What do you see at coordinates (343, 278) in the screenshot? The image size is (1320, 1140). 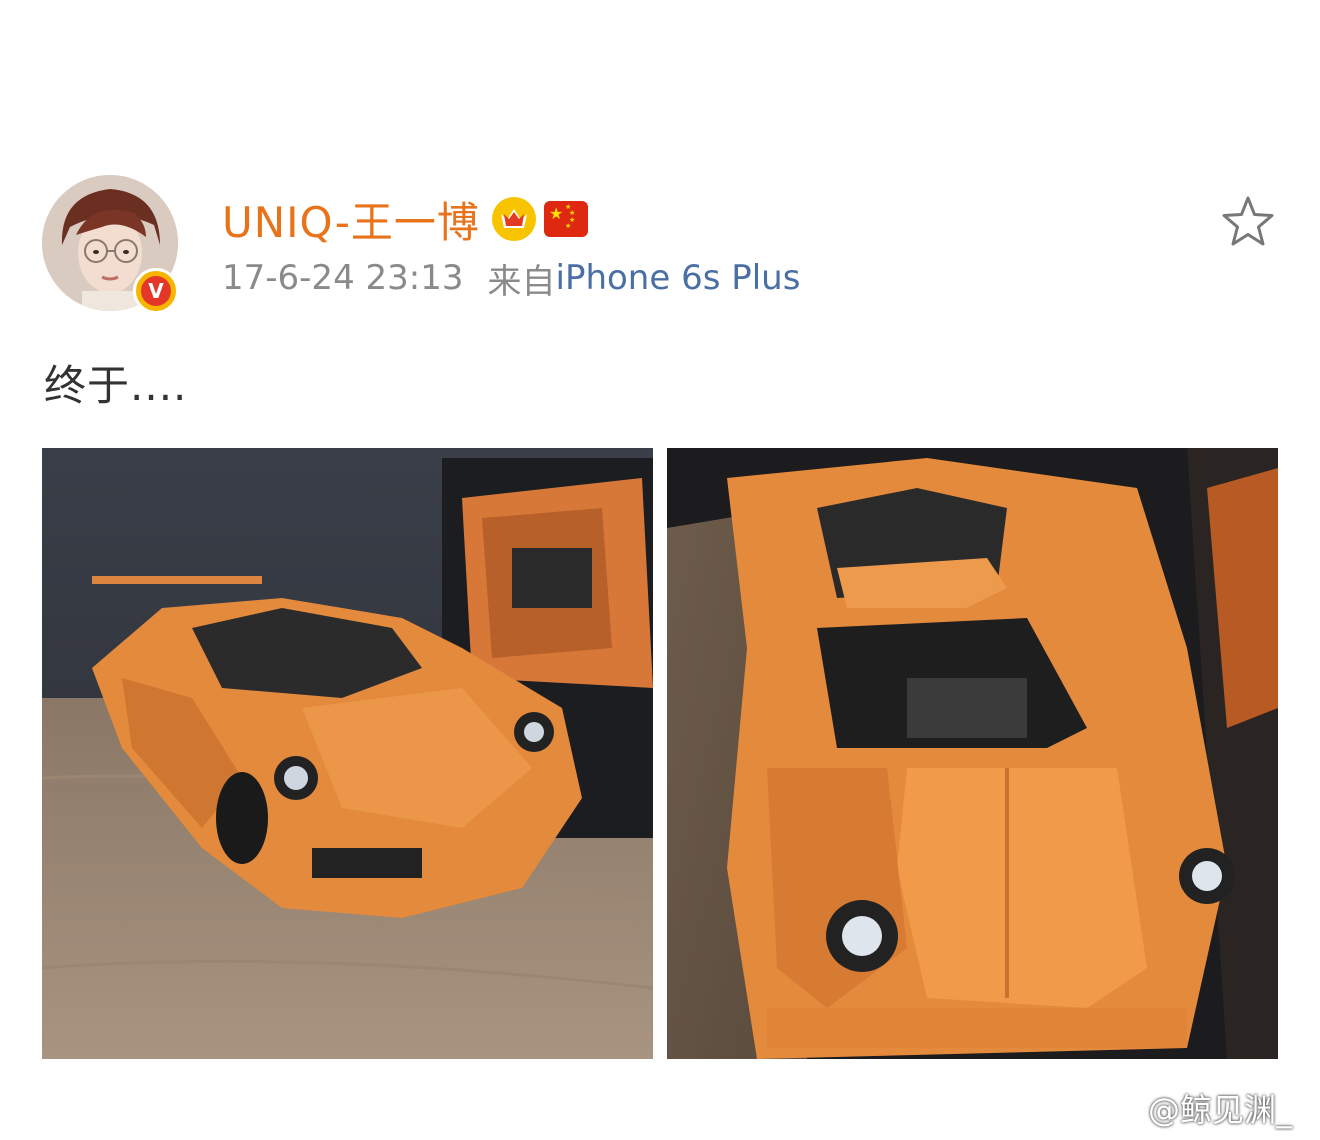 I see `post-timestamp: 17-6-24 23:13` at bounding box center [343, 278].